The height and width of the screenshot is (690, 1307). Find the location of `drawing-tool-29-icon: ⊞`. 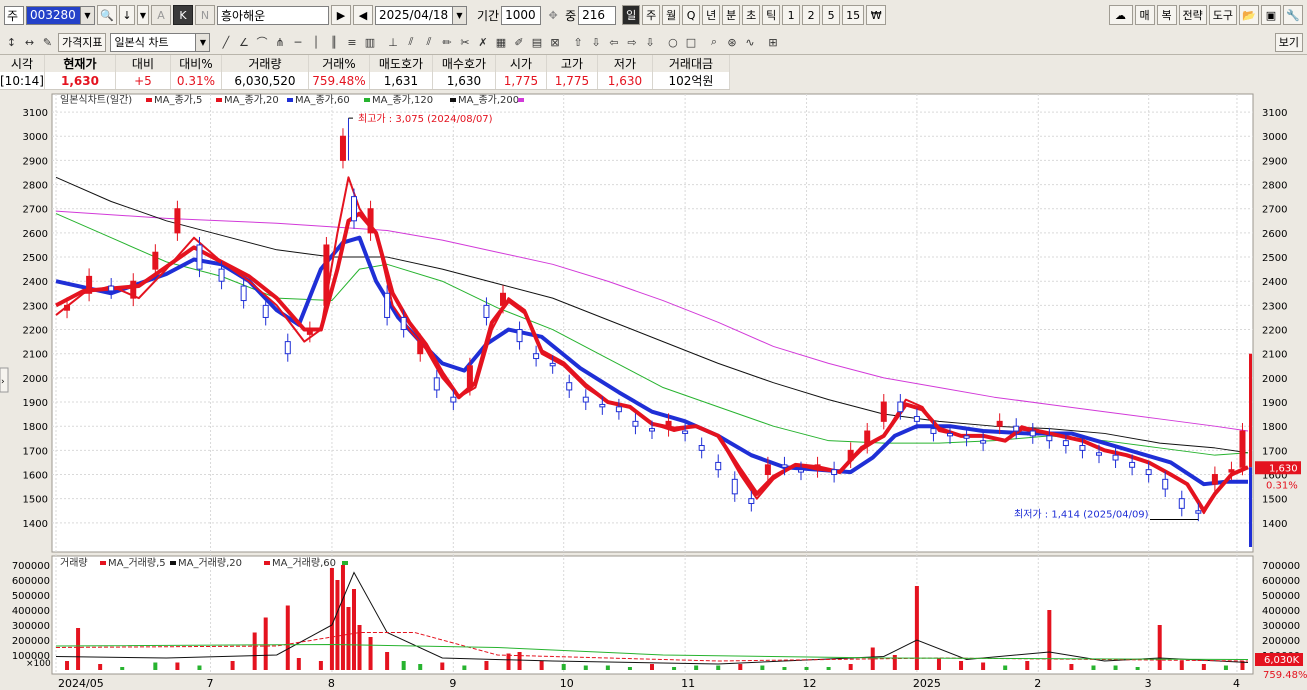

drawing-tool-29-icon: ⊞ is located at coordinates (772, 42).